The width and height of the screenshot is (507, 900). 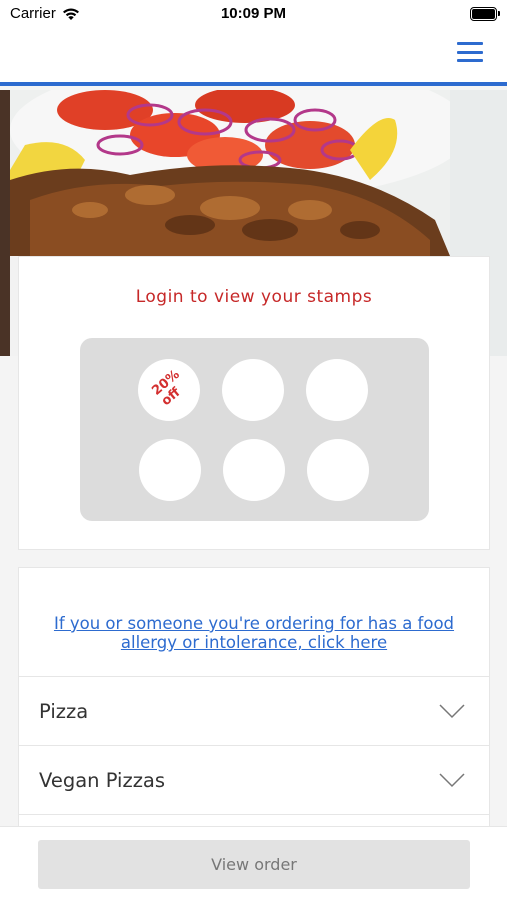 I want to click on category-row-pizza: Pizza, so click(x=254, y=711).